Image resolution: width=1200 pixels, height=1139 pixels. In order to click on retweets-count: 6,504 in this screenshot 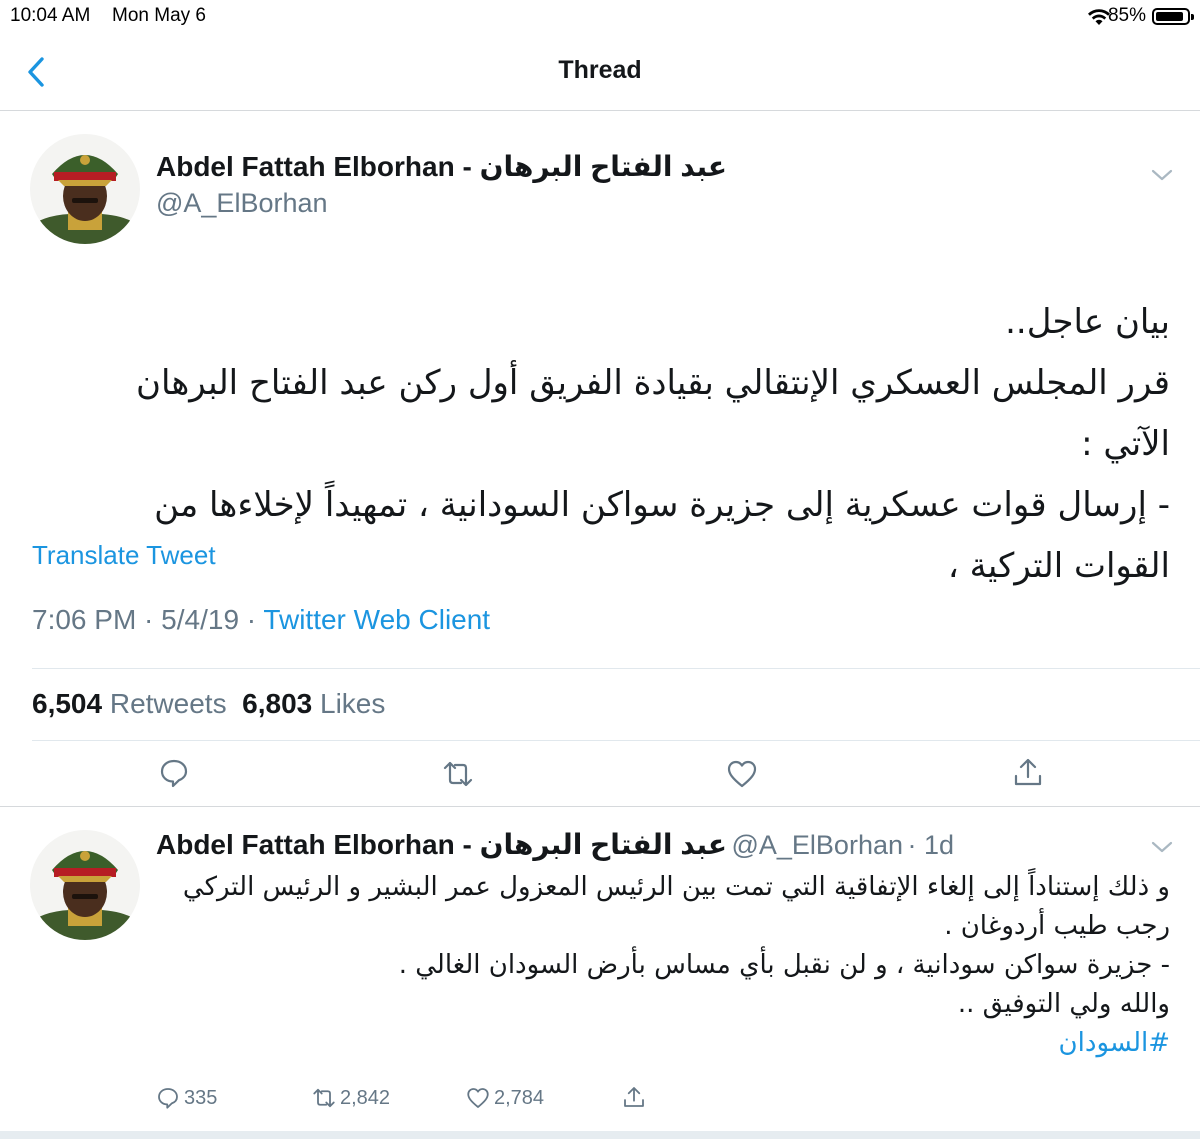, I will do `click(67, 703)`.